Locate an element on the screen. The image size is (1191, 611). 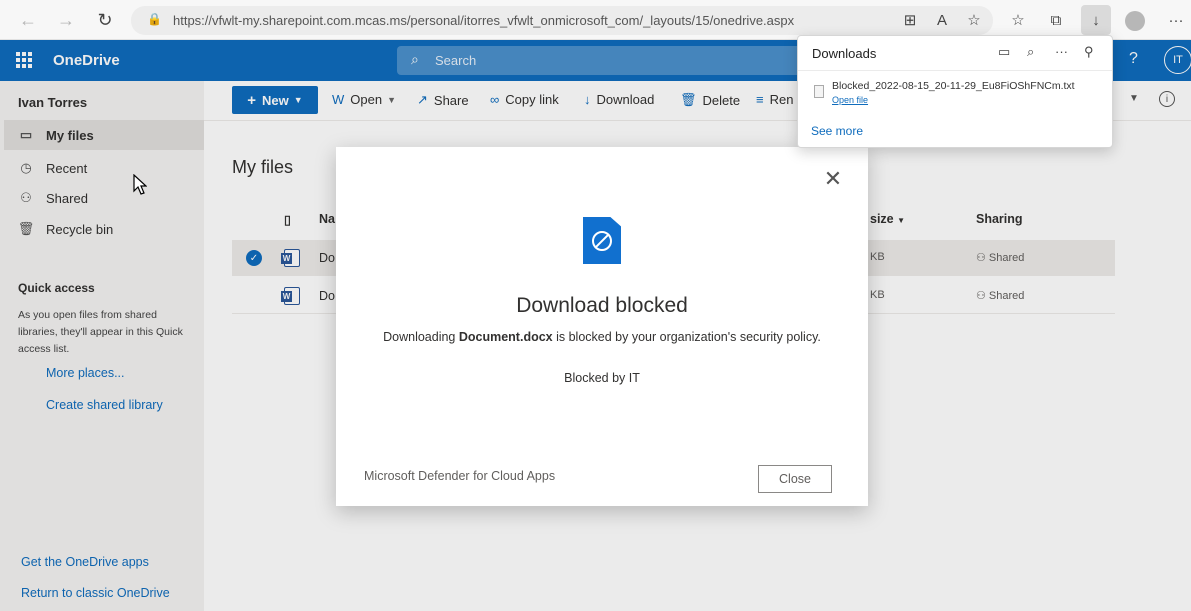
read-aloud-icon: A is located at coordinates (942, 20).